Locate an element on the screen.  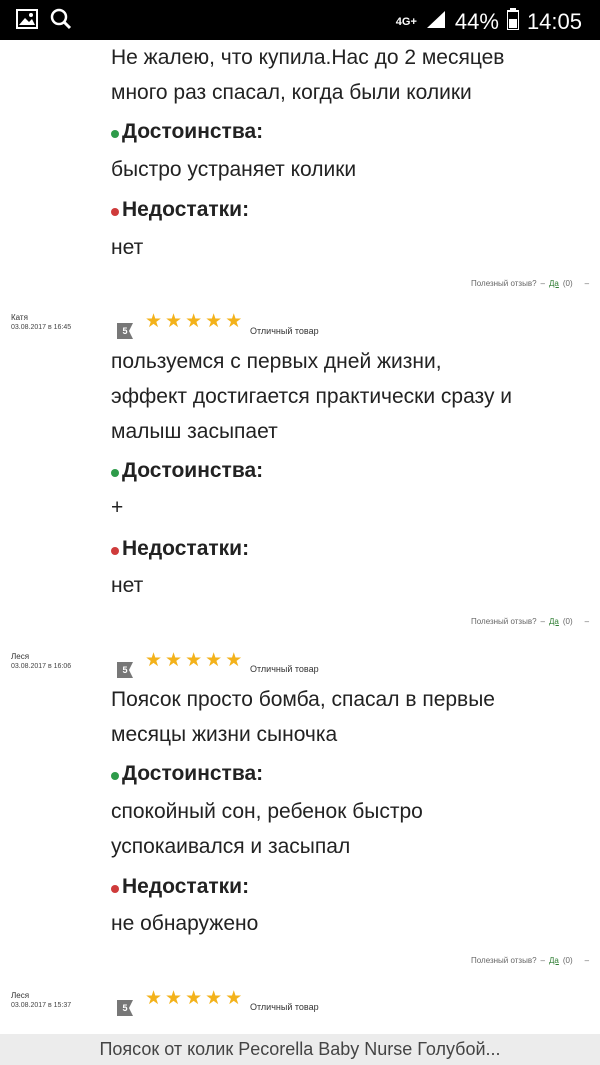
review-author: Катя 03.08.2017 в 16:45 is located at coordinates (41, 322).